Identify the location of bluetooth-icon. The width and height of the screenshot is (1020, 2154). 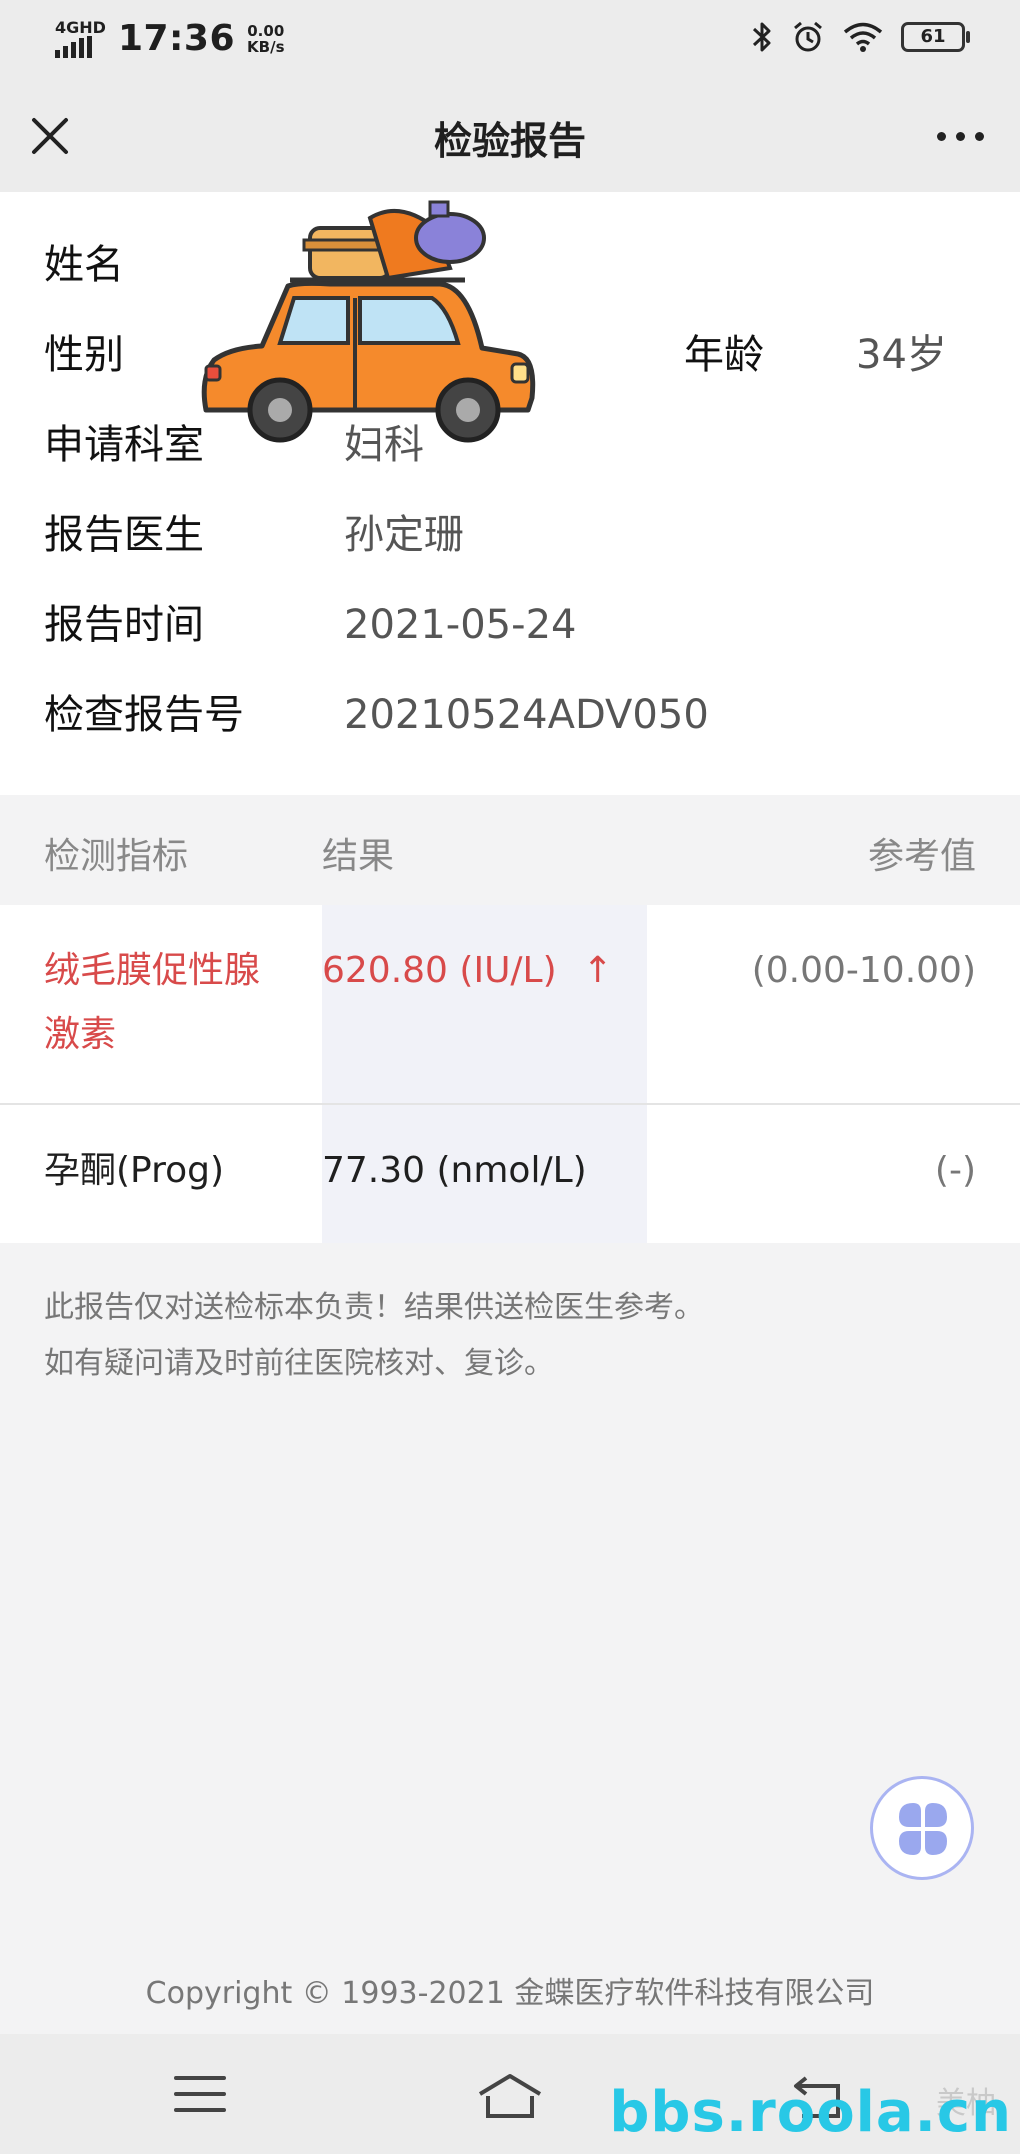
(761, 37).